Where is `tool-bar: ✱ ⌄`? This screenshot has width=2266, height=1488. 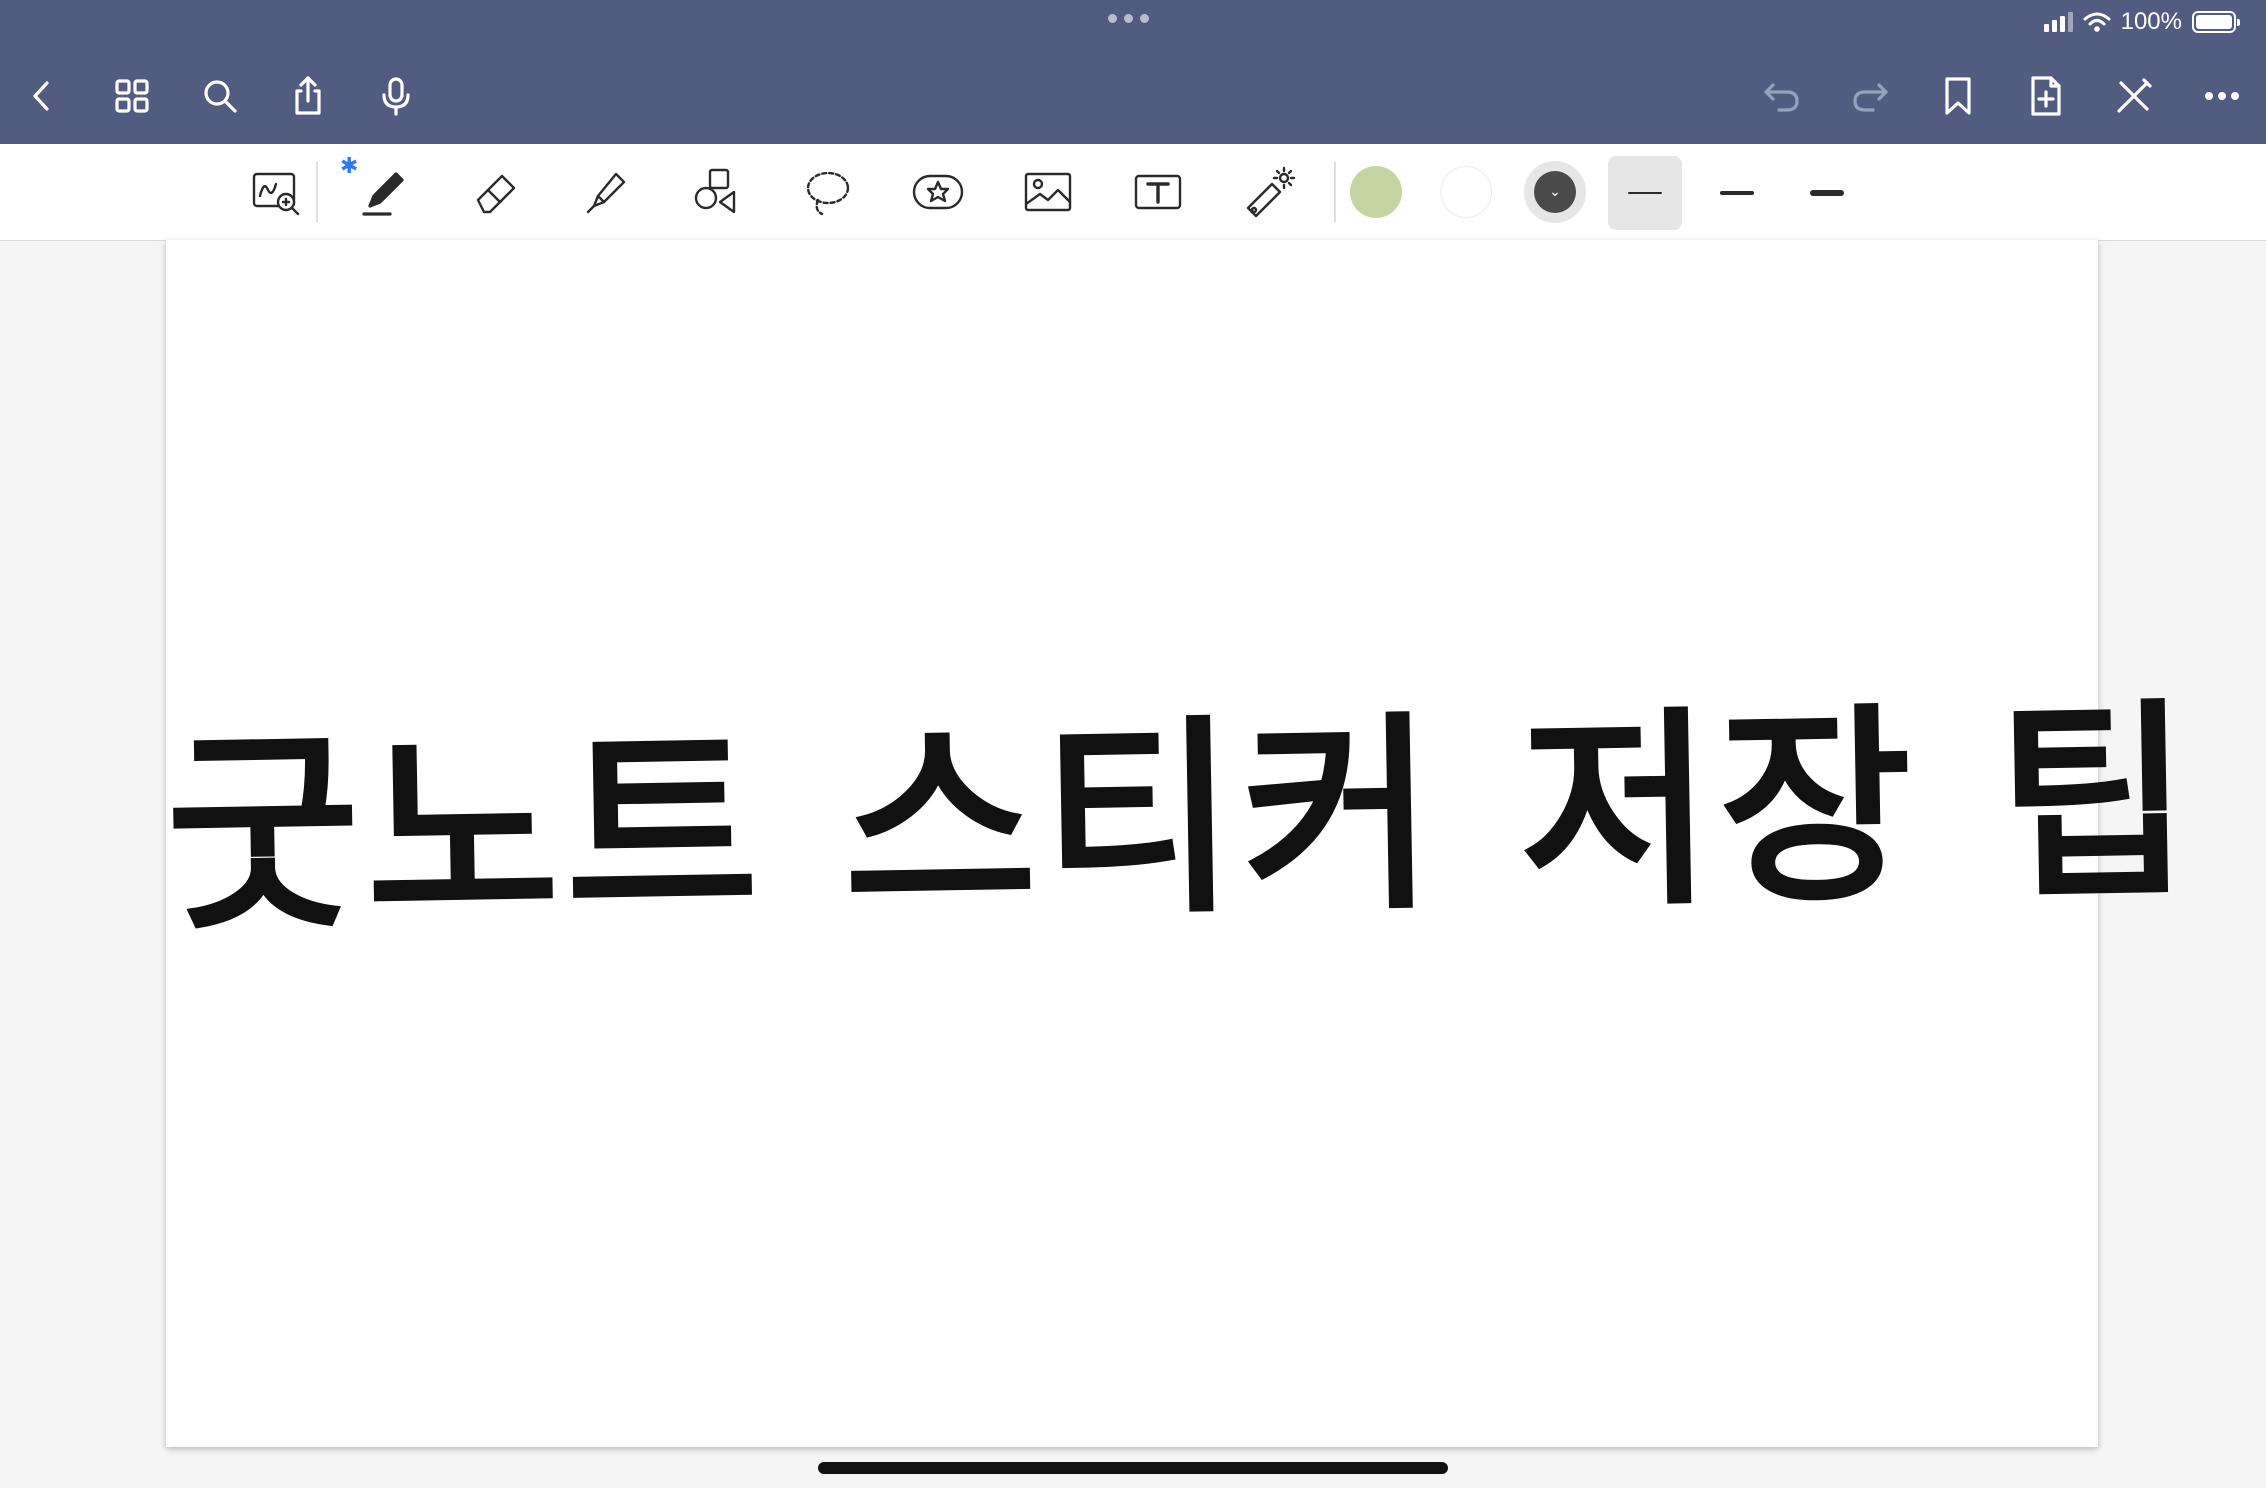
tool-bar: ✱ ⌄ is located at coordinates (1133, 192).